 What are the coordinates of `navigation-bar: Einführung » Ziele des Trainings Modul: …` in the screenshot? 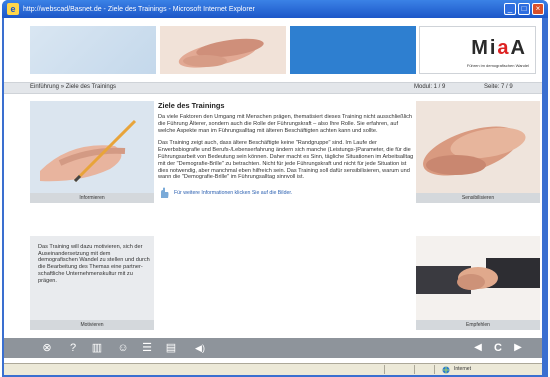 It's located at (273, 88).